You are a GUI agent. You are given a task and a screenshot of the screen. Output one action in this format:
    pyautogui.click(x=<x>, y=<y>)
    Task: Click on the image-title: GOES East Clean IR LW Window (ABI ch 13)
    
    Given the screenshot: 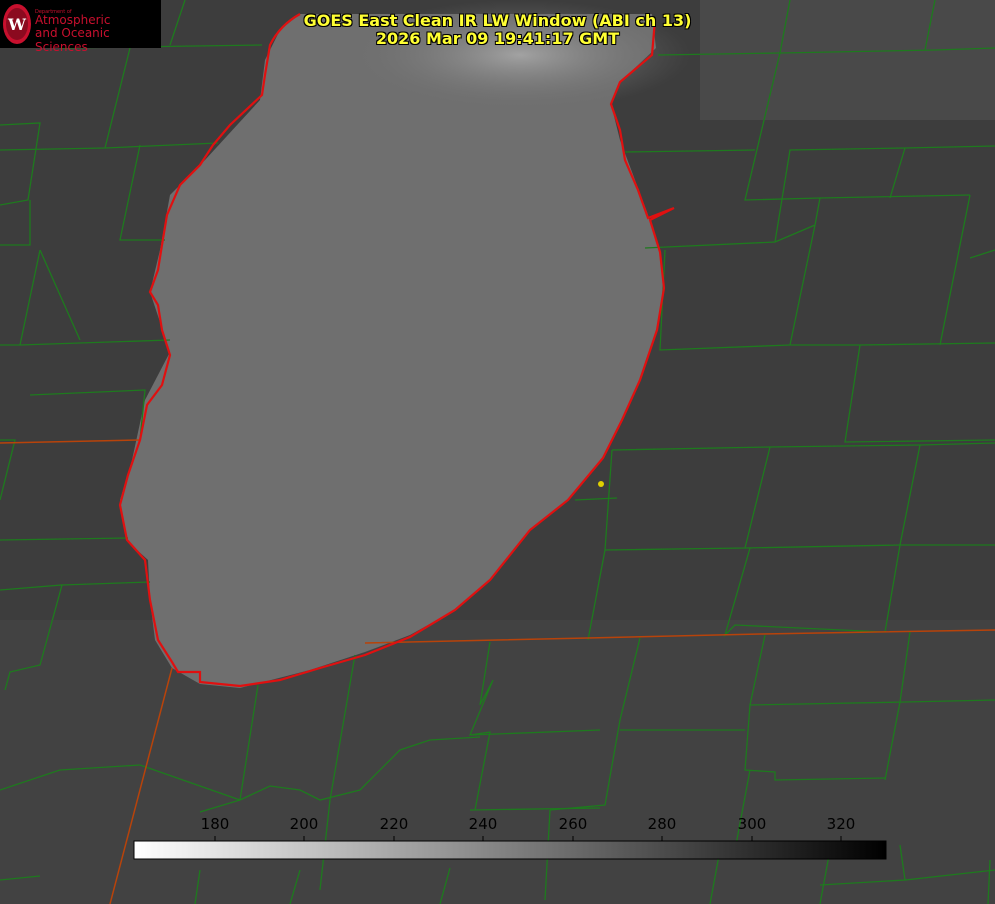 What is the action you would take?
    pyautogui.click(x=497, y=20)
    